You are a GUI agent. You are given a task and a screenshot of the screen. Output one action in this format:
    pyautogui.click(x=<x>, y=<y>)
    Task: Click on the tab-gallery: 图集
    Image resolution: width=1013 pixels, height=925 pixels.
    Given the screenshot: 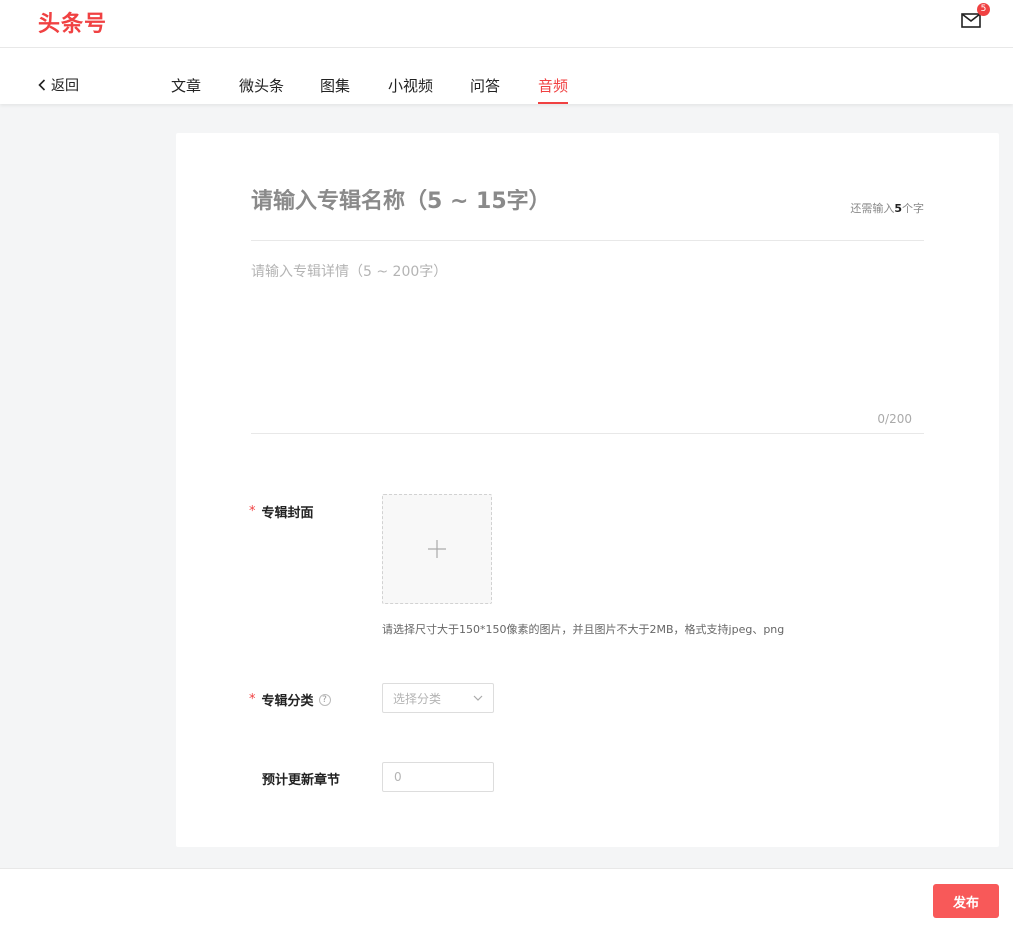 What is the action you would take?
    pyautogui.click(x=335, y=85)
    